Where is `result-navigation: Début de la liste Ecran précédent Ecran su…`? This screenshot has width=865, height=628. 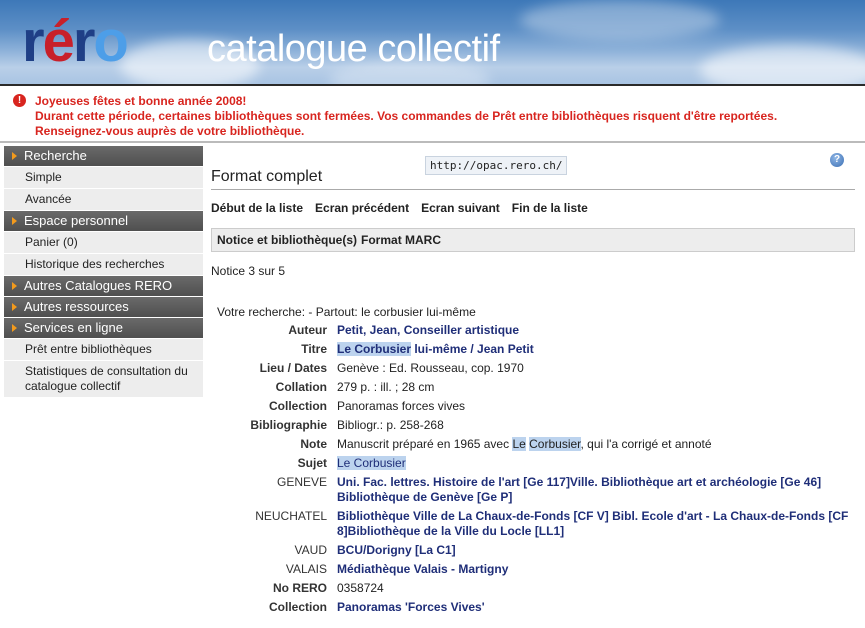
result-navigation: Début de la liste Ecran précédent Ecran su… is located at coordinates (405, 208).